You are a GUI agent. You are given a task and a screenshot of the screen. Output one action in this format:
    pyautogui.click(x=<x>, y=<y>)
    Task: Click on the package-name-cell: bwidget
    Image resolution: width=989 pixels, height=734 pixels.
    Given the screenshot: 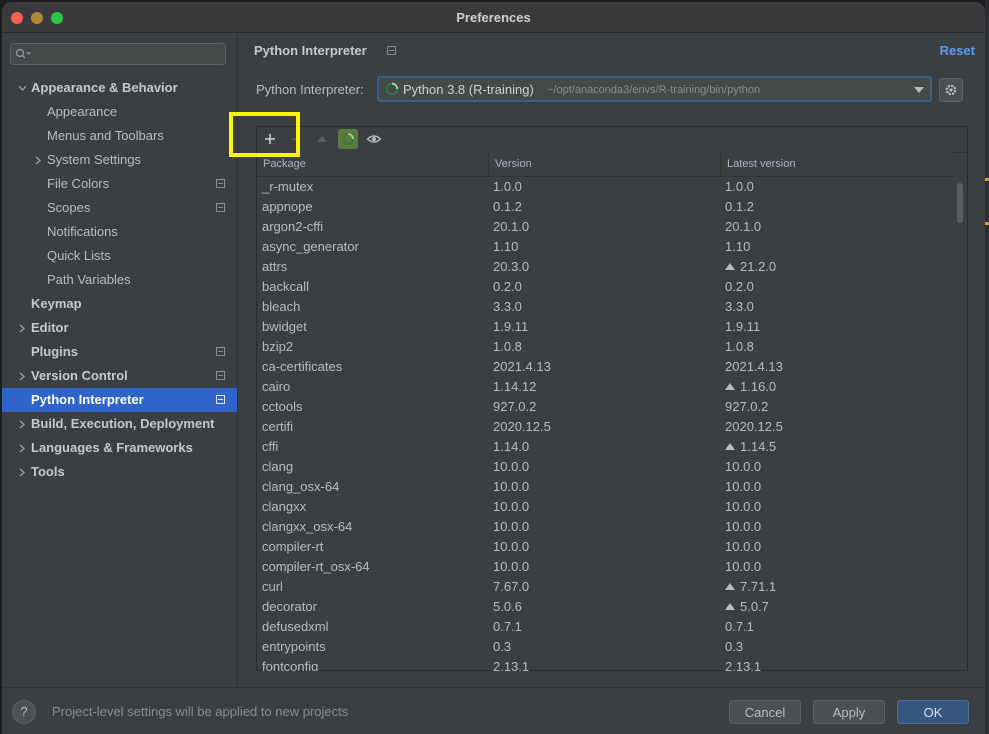 What is the action you would take?
    pyautogui.click(x=284, y=326)
    